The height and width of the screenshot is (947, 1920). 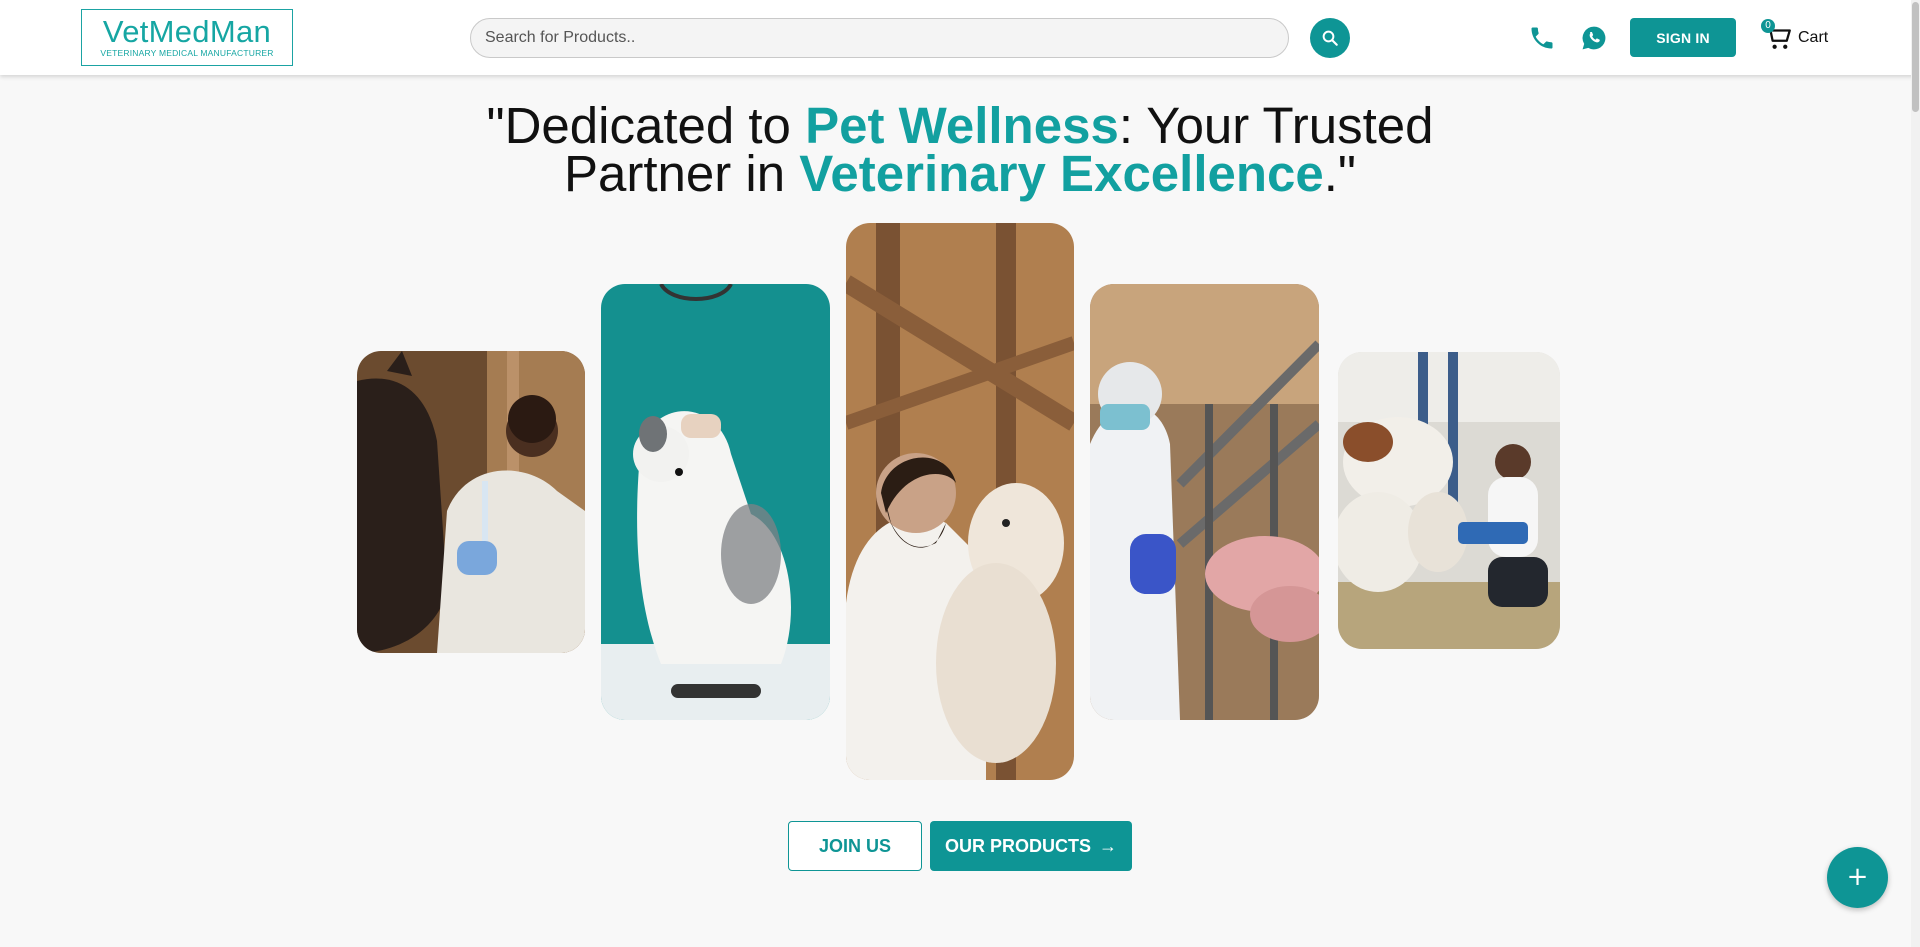 What do you see at coordinates (1915, 473) in the screenshot?
I see `page-scrollbar` at bounding box center [1915, 473].